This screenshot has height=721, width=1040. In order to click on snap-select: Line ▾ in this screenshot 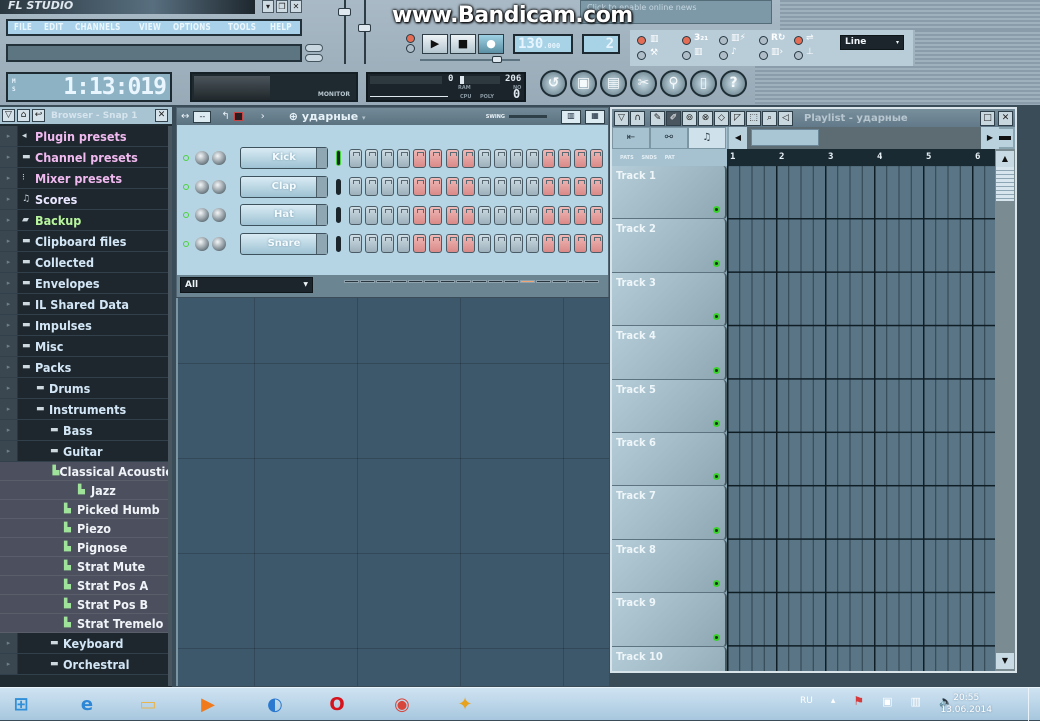, I will do `click(872, 42)`.